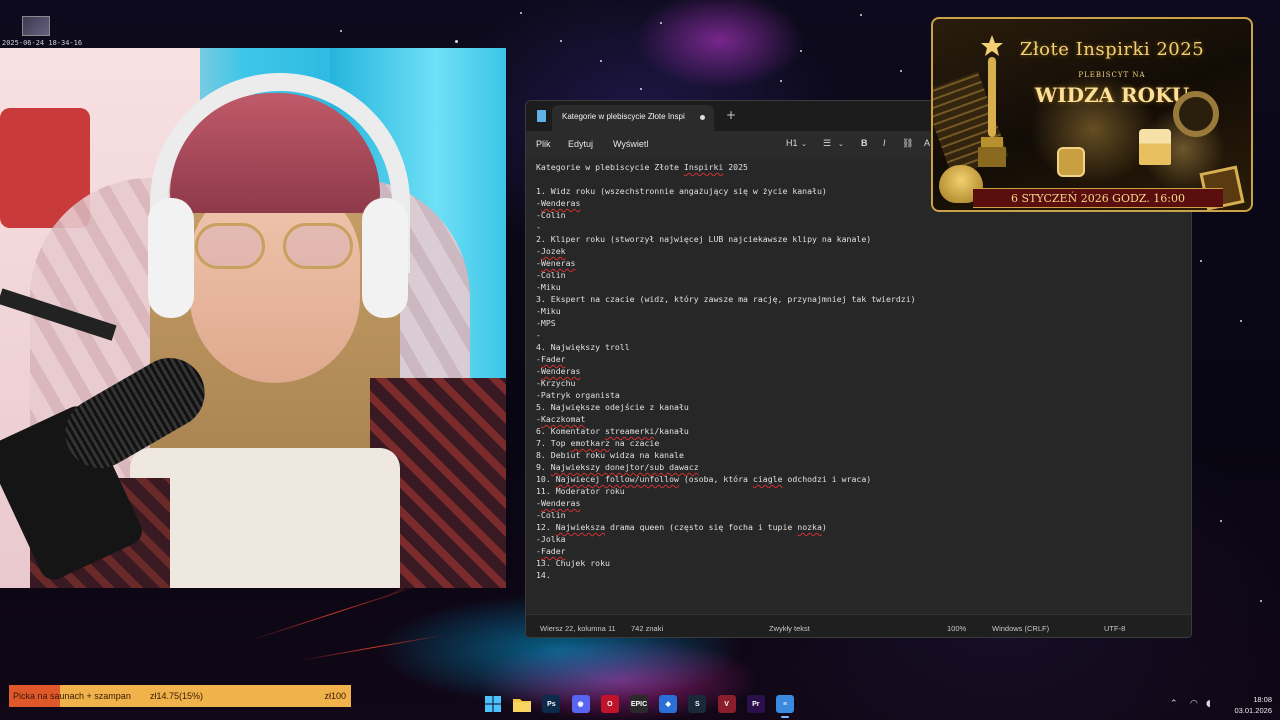 This screenshot has height=720, width=1280. I want to click on character-count: 742 znaki, so click(647, 628).